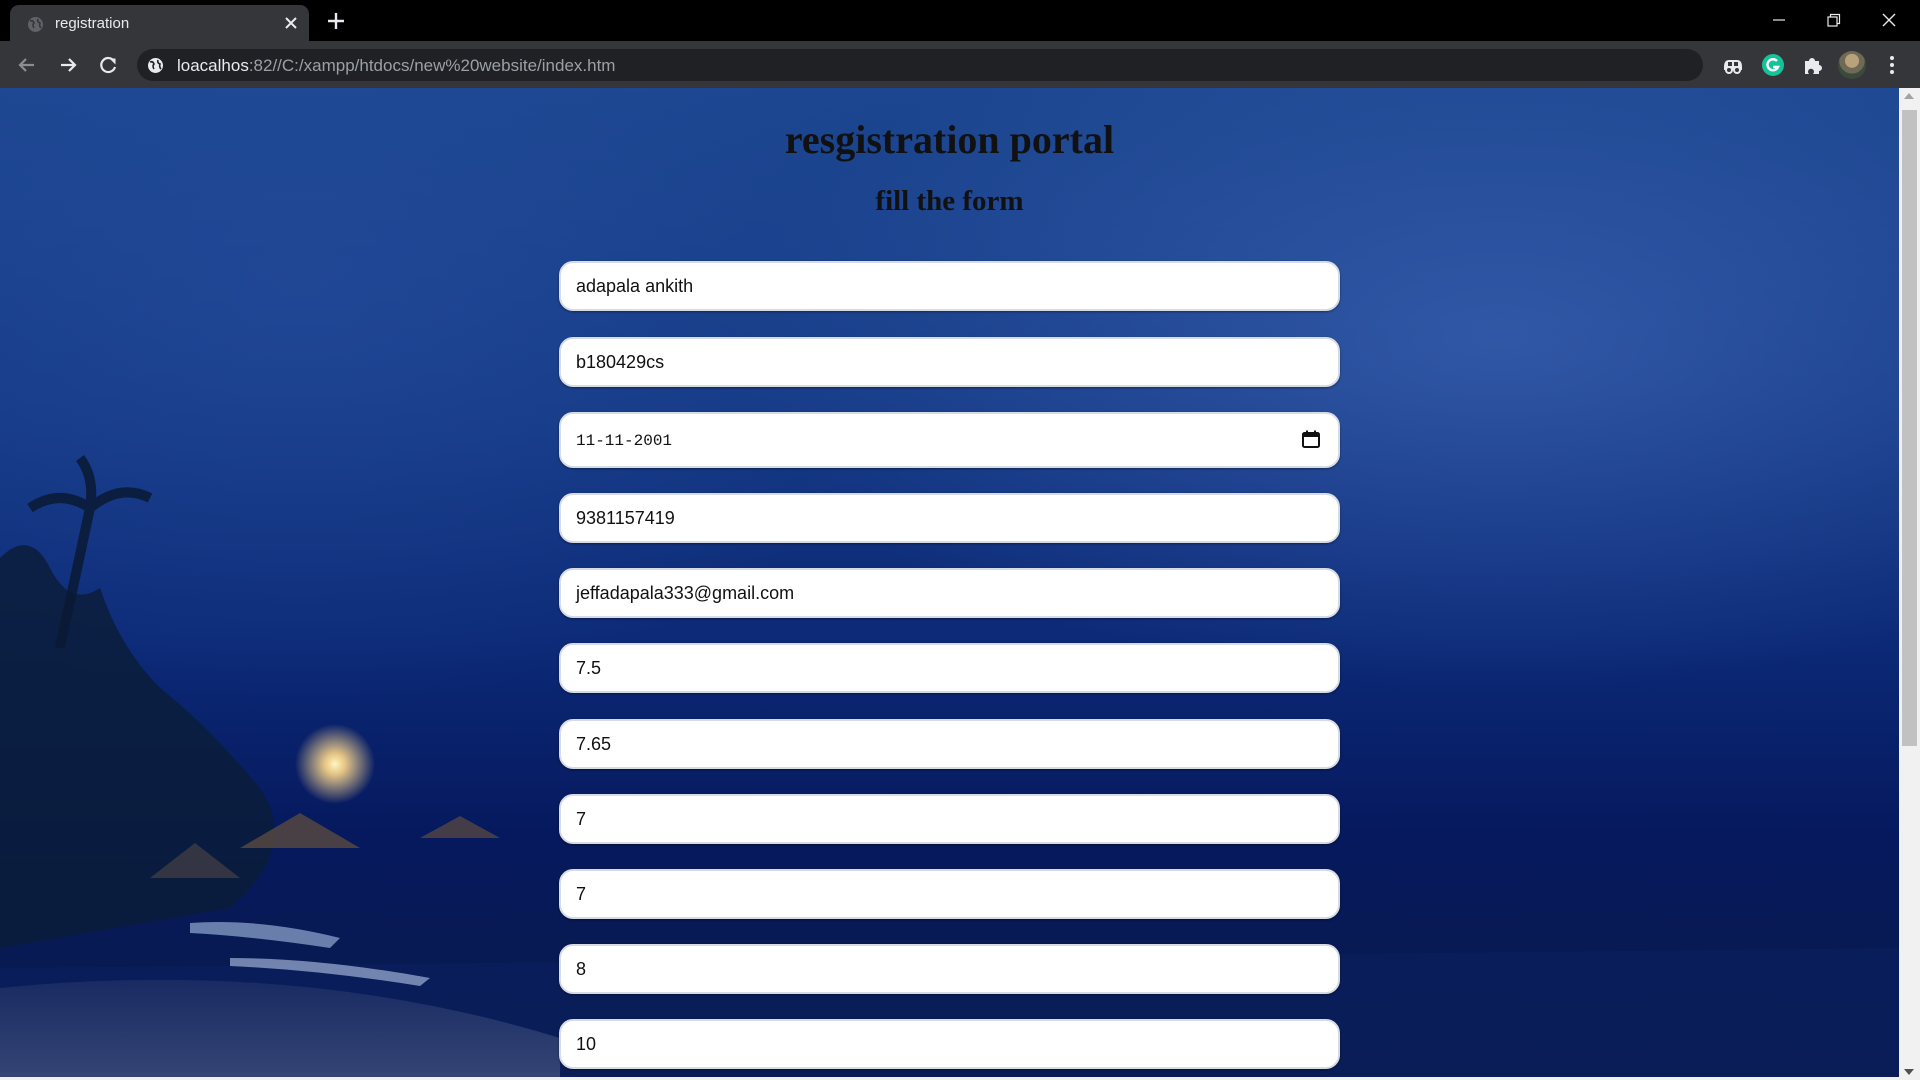 The height and width of the screenshot is (1080, 1920). Describe the element at coordinates (586, 1044) in the screenshot. I see `score-value-6: 10` at that location.